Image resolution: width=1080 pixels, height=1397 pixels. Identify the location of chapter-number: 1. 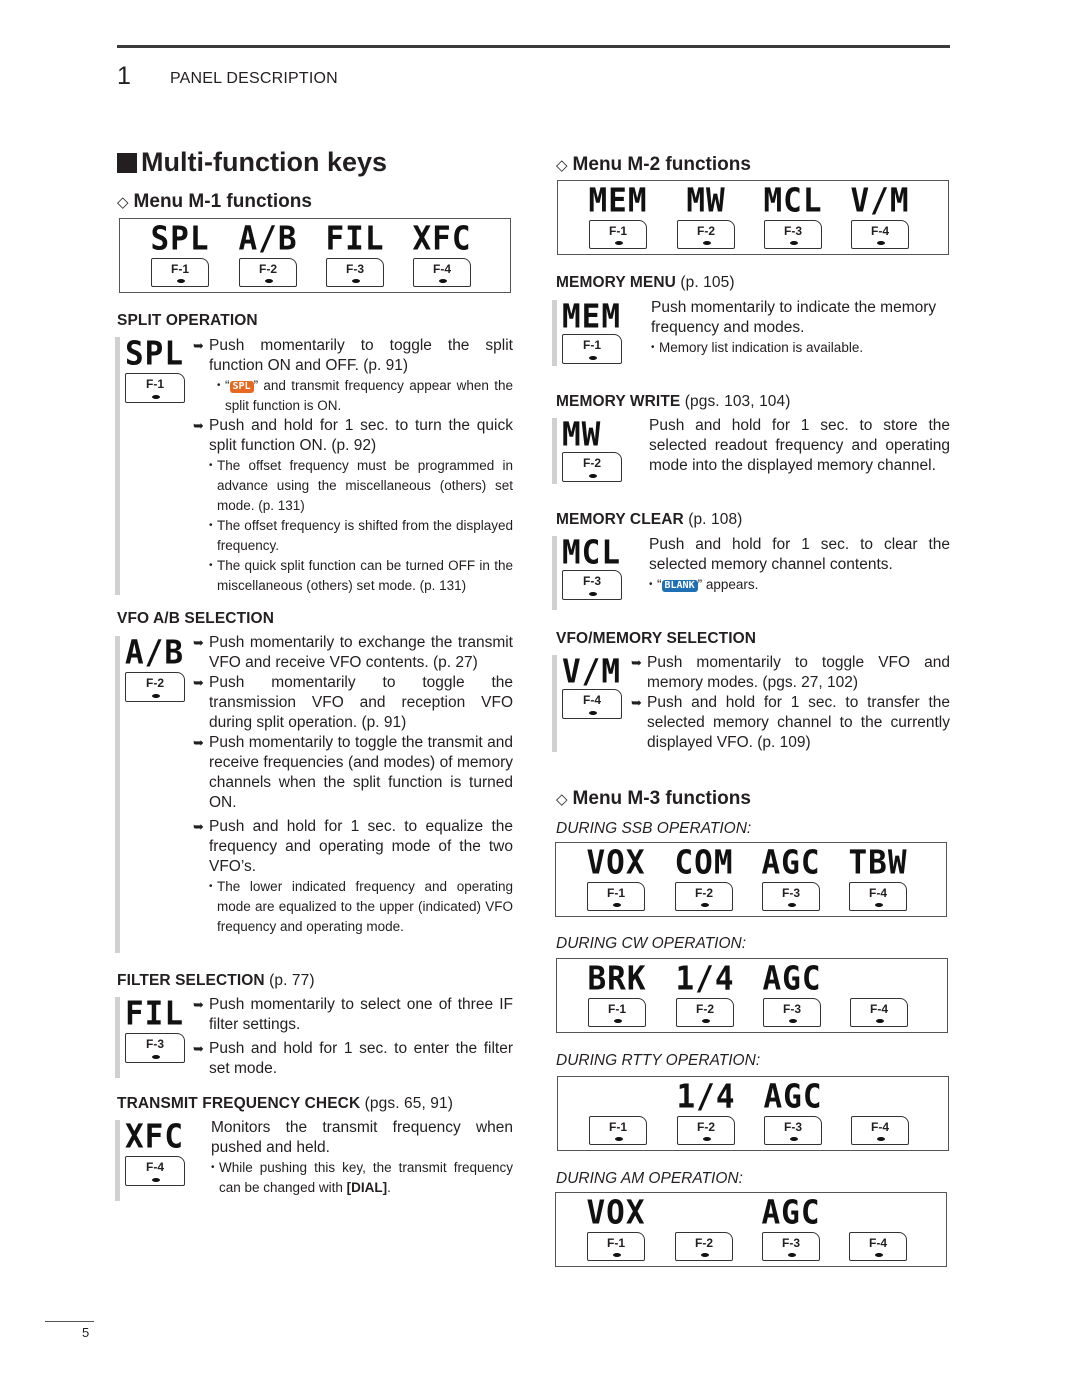
(124, 76).